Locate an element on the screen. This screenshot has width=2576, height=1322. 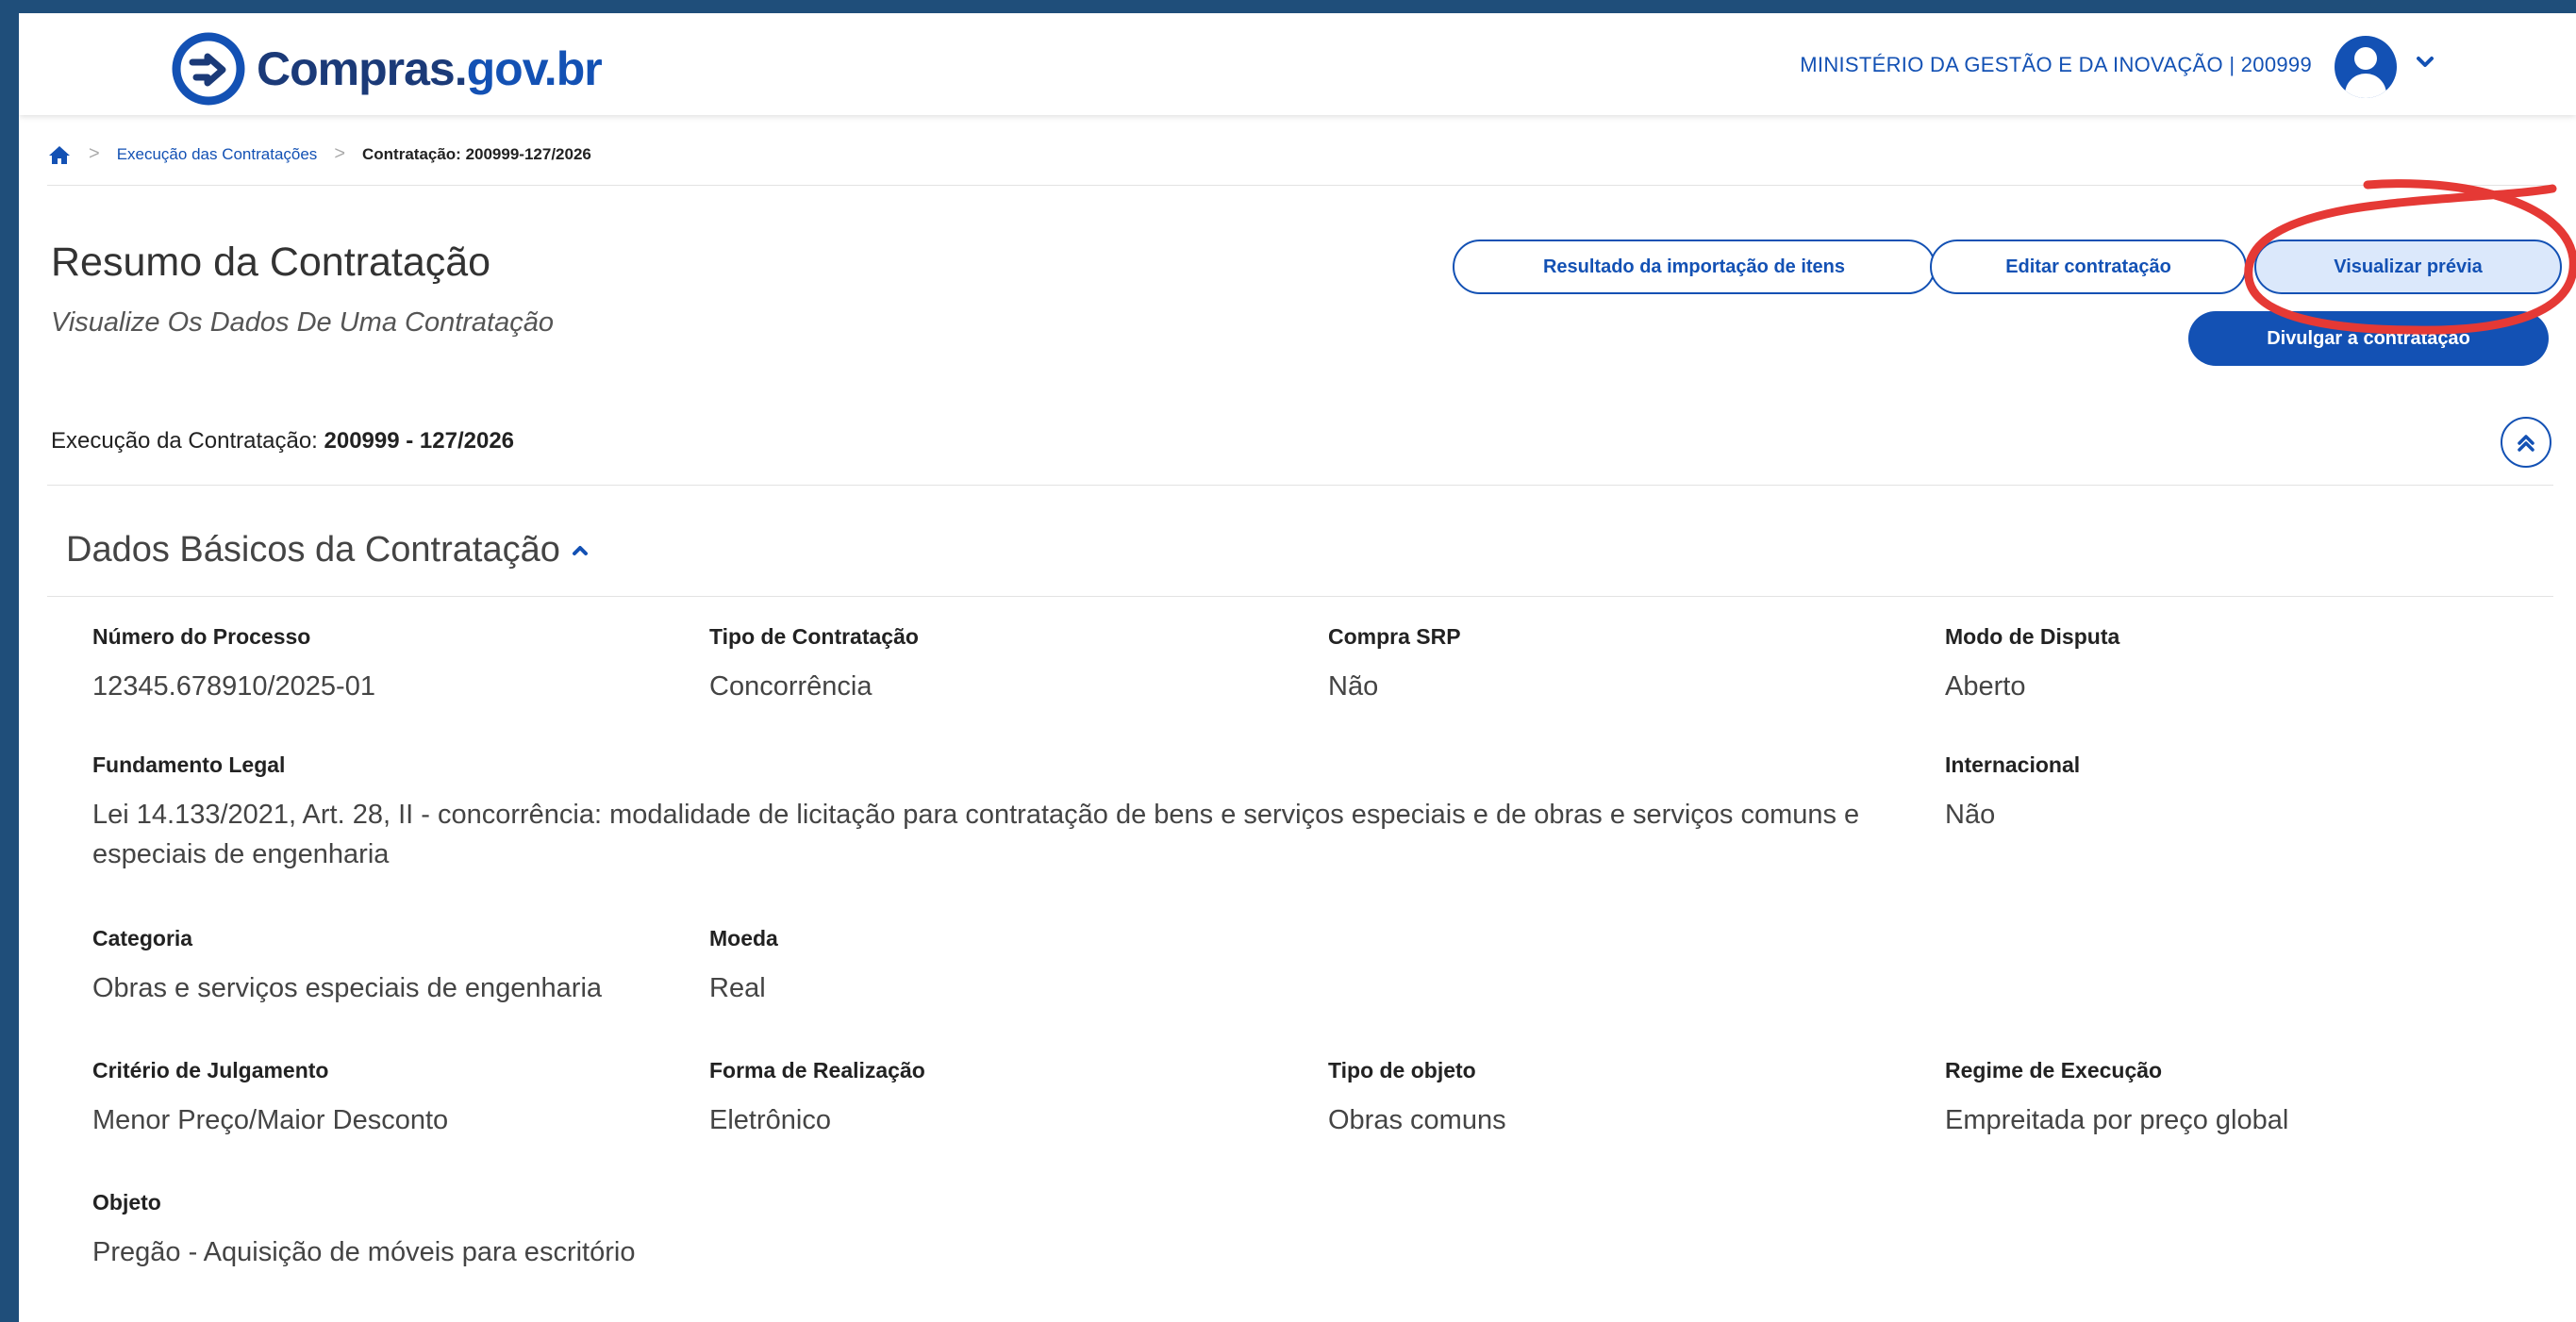
field-value: Aberto is located at coordinates (1985, 686).